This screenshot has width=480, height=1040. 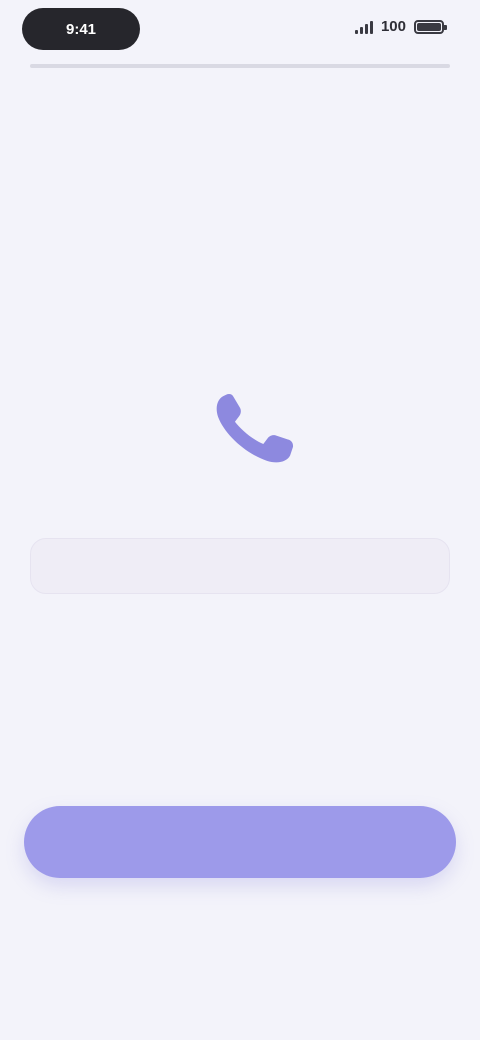 I want to click on battery-fill, so click(x=429, y=26).